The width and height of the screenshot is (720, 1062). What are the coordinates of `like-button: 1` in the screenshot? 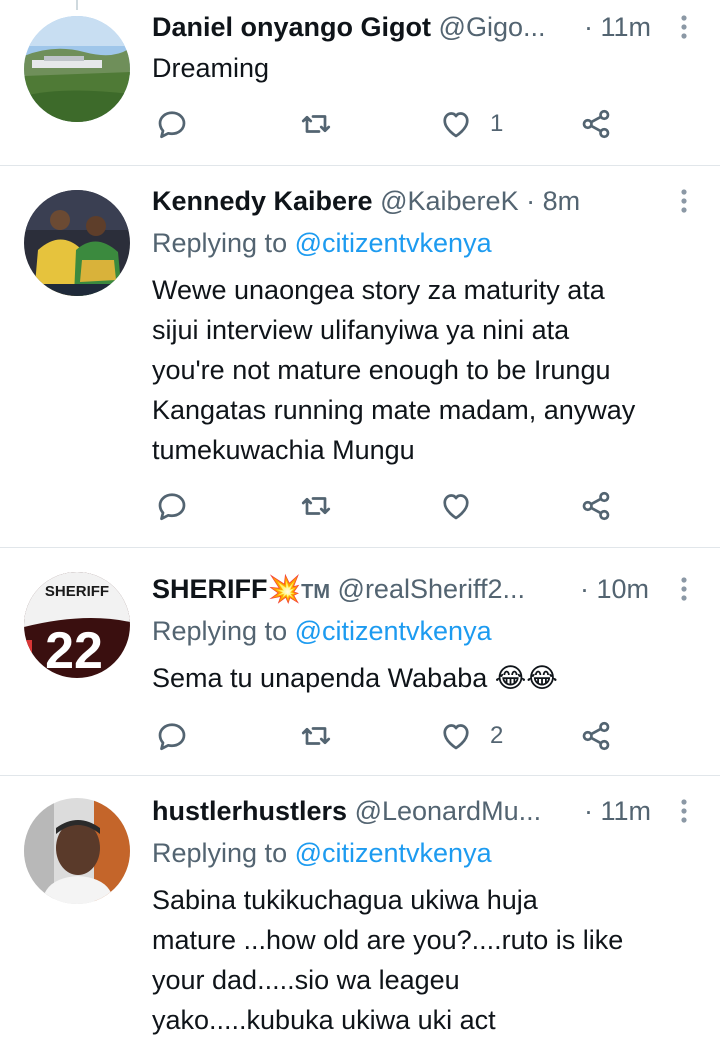 It's located at (470, 124).